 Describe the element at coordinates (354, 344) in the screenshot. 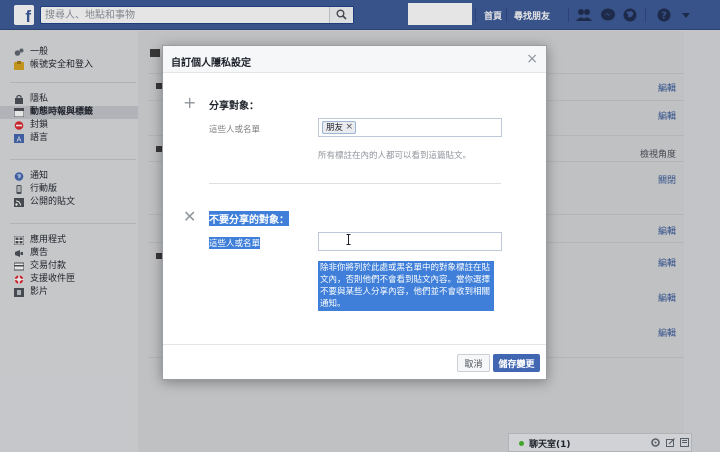

I see `dialog-footer-divider` at that location.